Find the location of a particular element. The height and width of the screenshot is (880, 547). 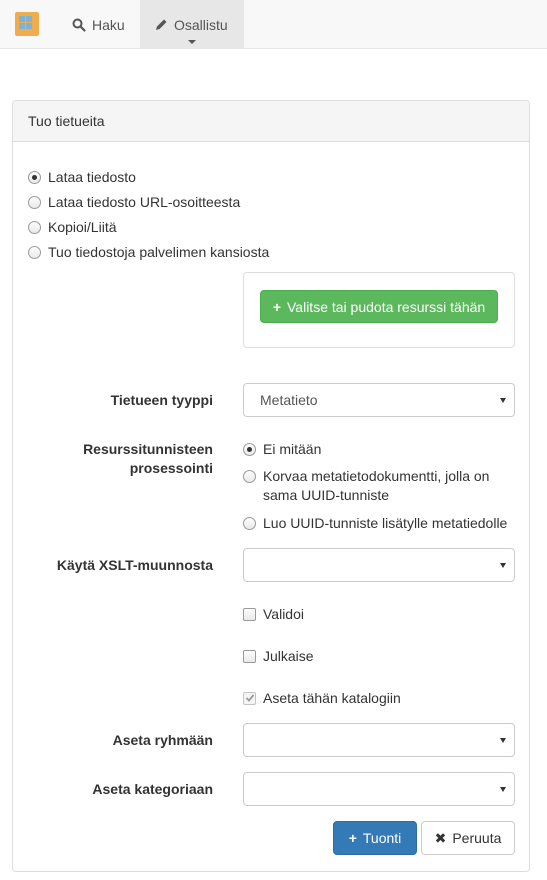

nav-contribute-label: Osallistu is located at coordinates (201, 24).